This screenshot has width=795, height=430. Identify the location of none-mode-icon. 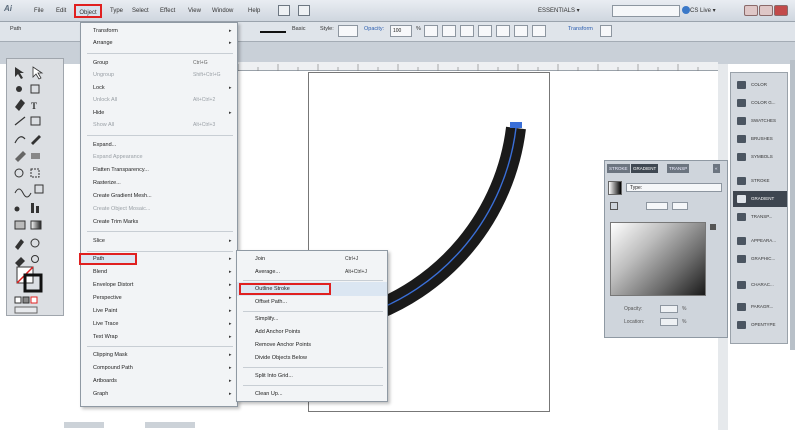
(34, 300).